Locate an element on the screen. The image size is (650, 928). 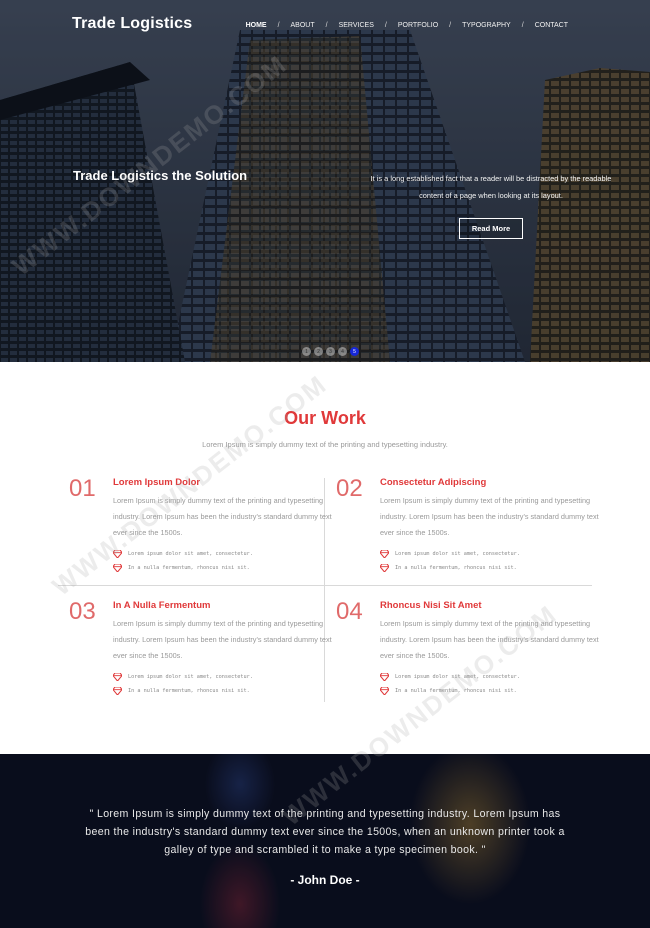
card-title: In A Nulla Fermentum is located at coordinates (223, 605).